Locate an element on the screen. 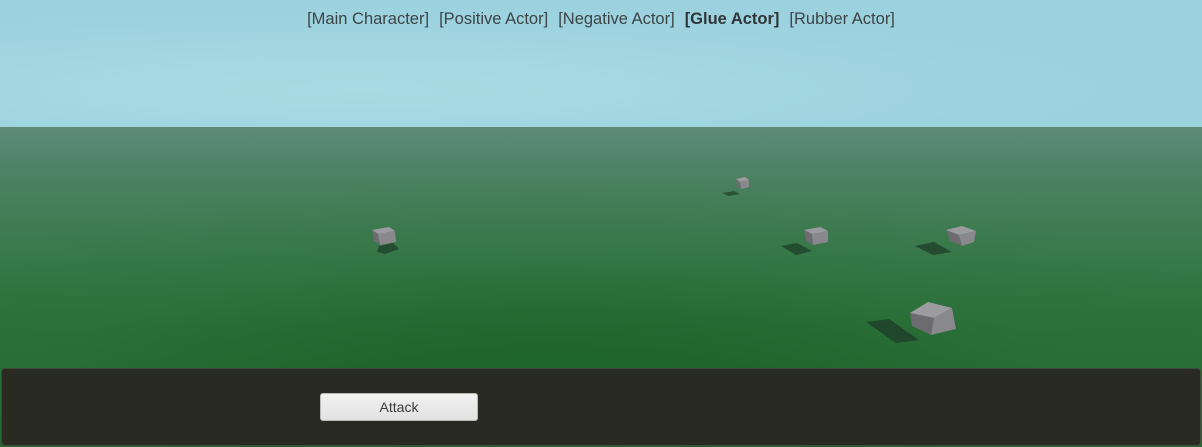  actor-option-main-character: [Main Character] is located at coordinates (368, 19).